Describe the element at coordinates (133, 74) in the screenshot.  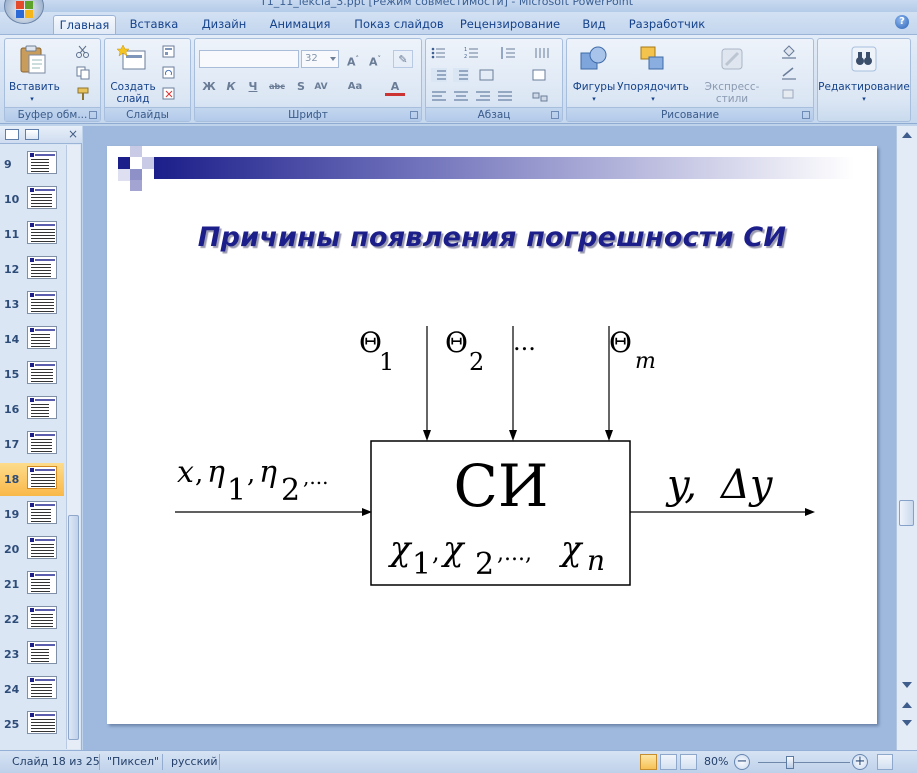
I see `new-slide-button: Создать слайд` at that location.